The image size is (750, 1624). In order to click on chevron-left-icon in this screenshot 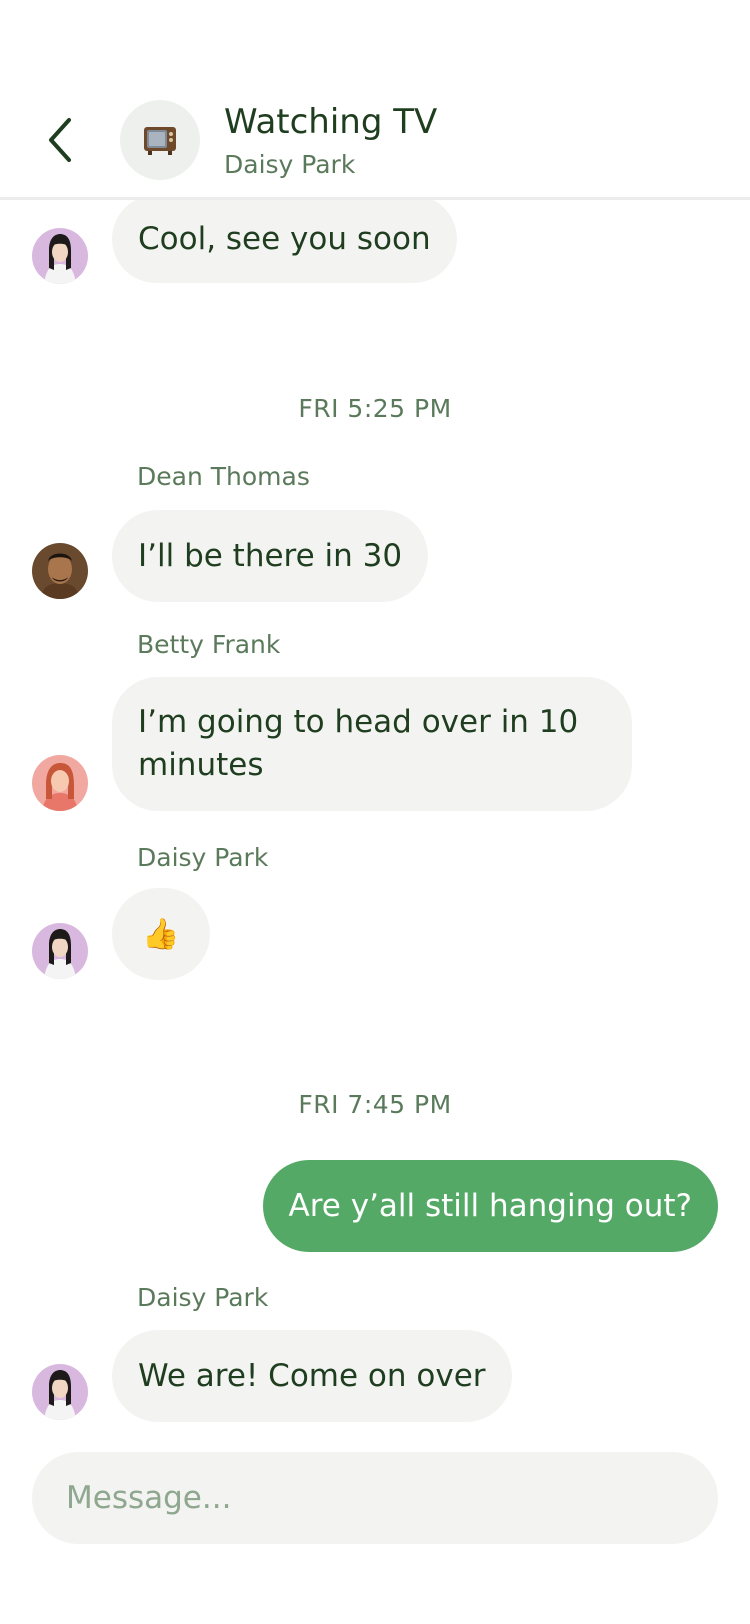, I will do `click(60, 140)`.